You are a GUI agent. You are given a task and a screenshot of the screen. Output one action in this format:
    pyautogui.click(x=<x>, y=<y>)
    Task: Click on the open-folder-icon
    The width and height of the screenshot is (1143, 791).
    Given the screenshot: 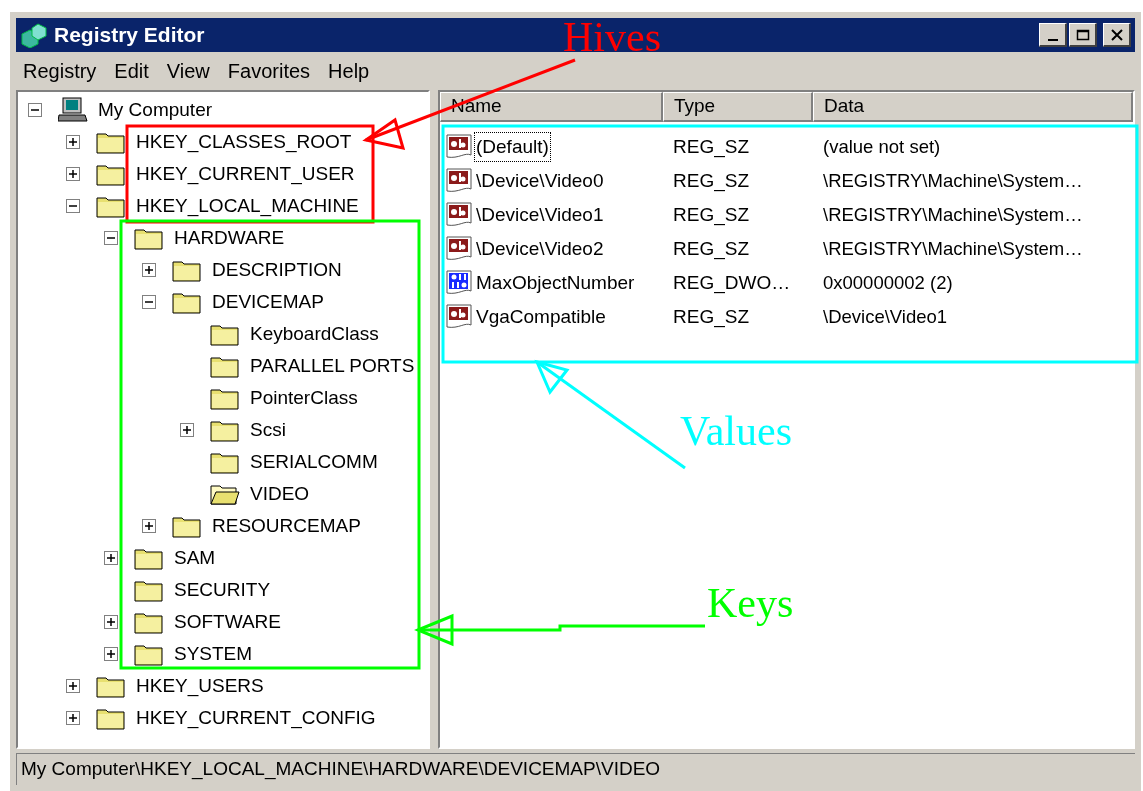 What is the action you would take?
    pyautogui.click(x=225, y=494)
    